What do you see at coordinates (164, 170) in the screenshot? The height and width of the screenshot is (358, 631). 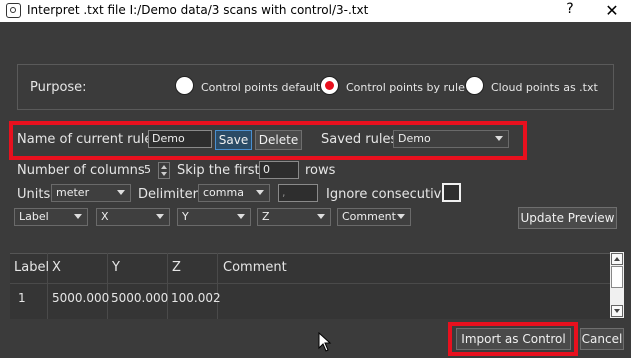 I see `columns-spinner` at bounding box center [164, 170].